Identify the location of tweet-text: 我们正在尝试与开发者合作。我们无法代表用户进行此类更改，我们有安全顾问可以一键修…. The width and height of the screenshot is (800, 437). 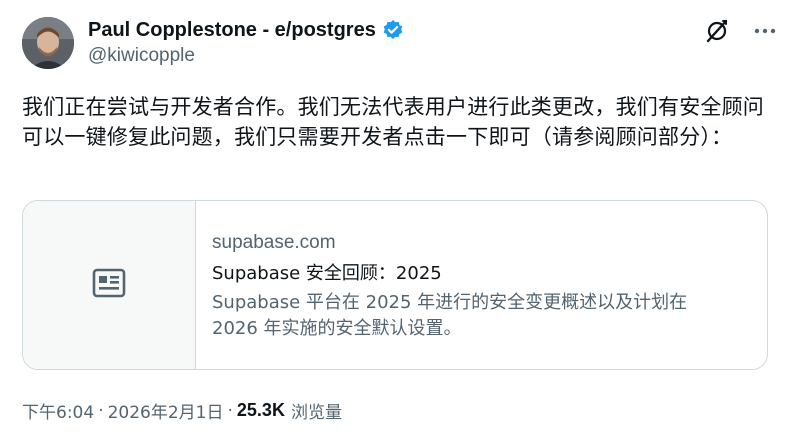
(393, 122).